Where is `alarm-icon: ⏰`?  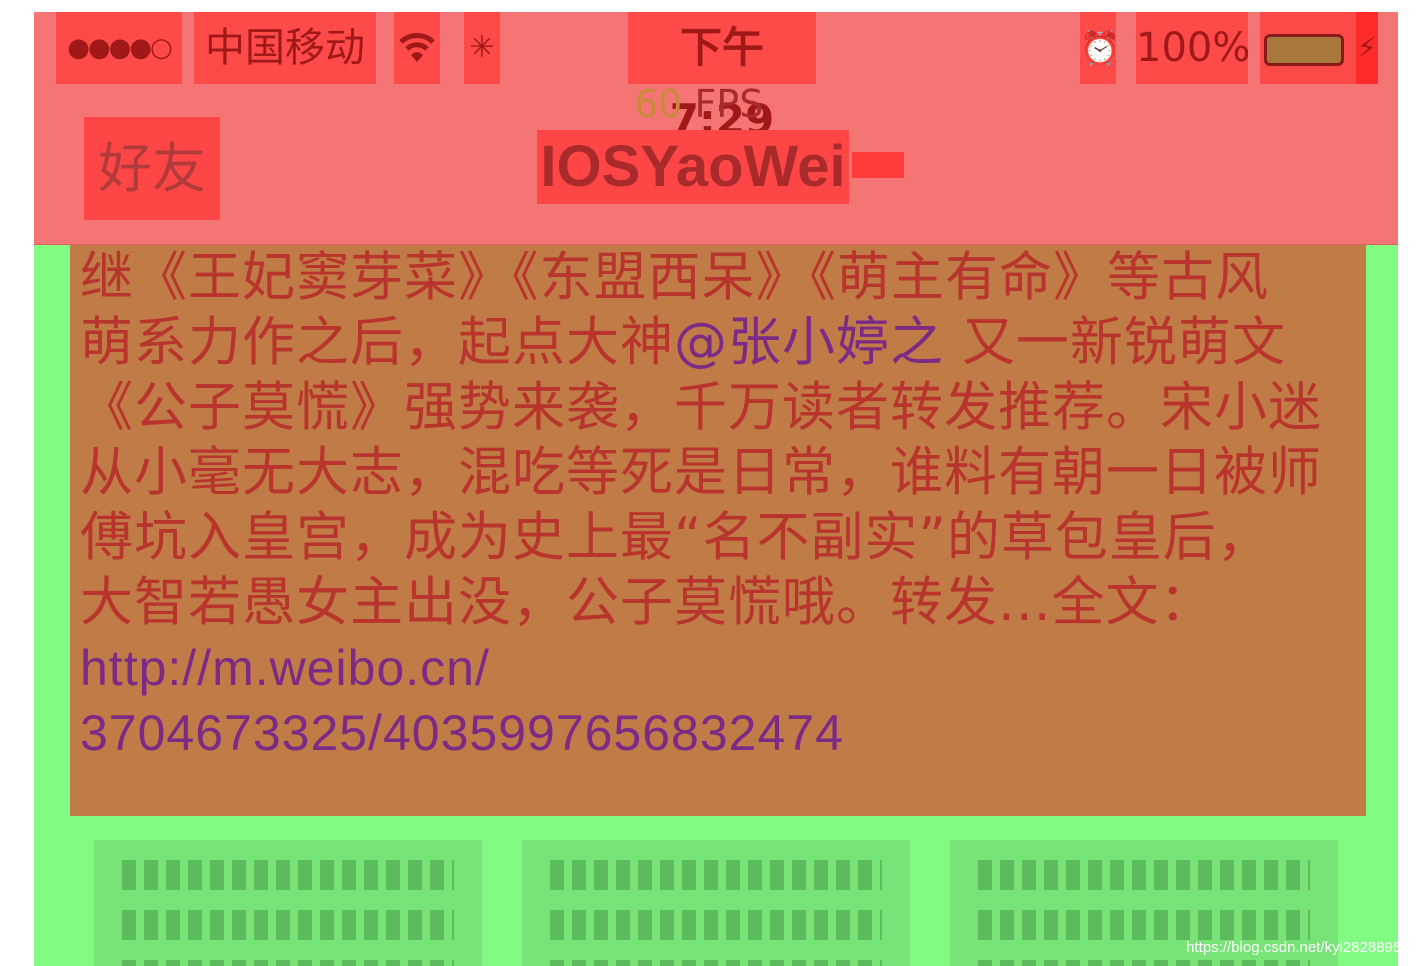
alarm-icon: ⏰ is located at coordinates (1100, 48).